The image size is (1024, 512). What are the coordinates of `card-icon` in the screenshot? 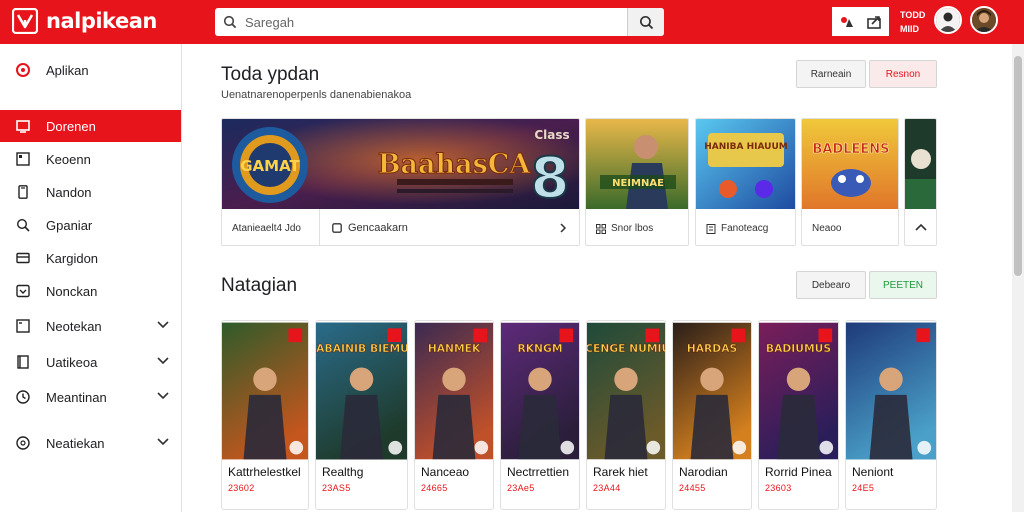 It's located at (23, 258).